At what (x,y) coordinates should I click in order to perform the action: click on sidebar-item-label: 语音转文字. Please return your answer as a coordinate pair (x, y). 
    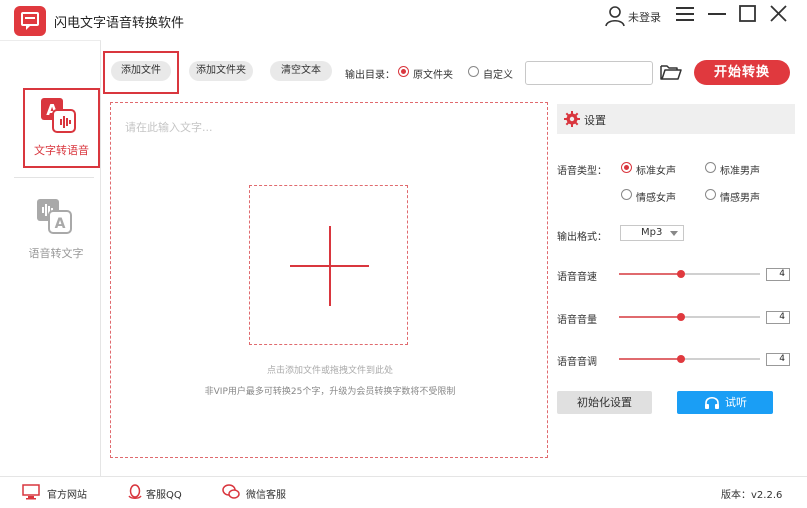
    Looking at the image, I should click on (56, 253).